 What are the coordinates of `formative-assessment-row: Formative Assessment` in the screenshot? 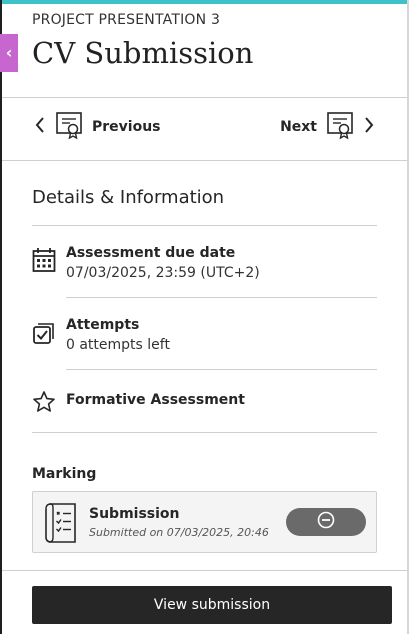 It's located at (204, 404).